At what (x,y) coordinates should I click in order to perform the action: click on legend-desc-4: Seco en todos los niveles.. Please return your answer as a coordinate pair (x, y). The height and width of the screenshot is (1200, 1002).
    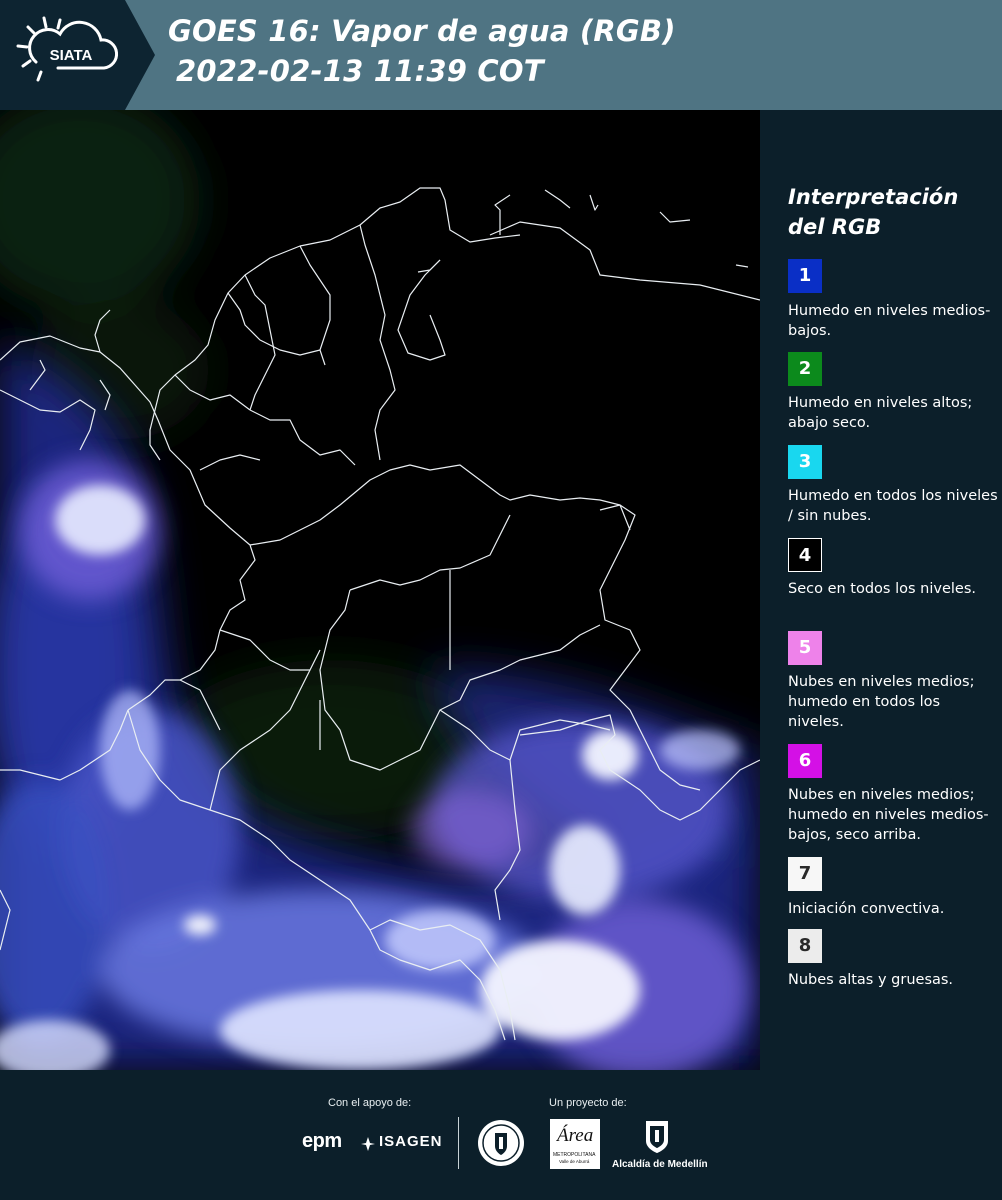
    Looking at the image, I should click on (882, 589).